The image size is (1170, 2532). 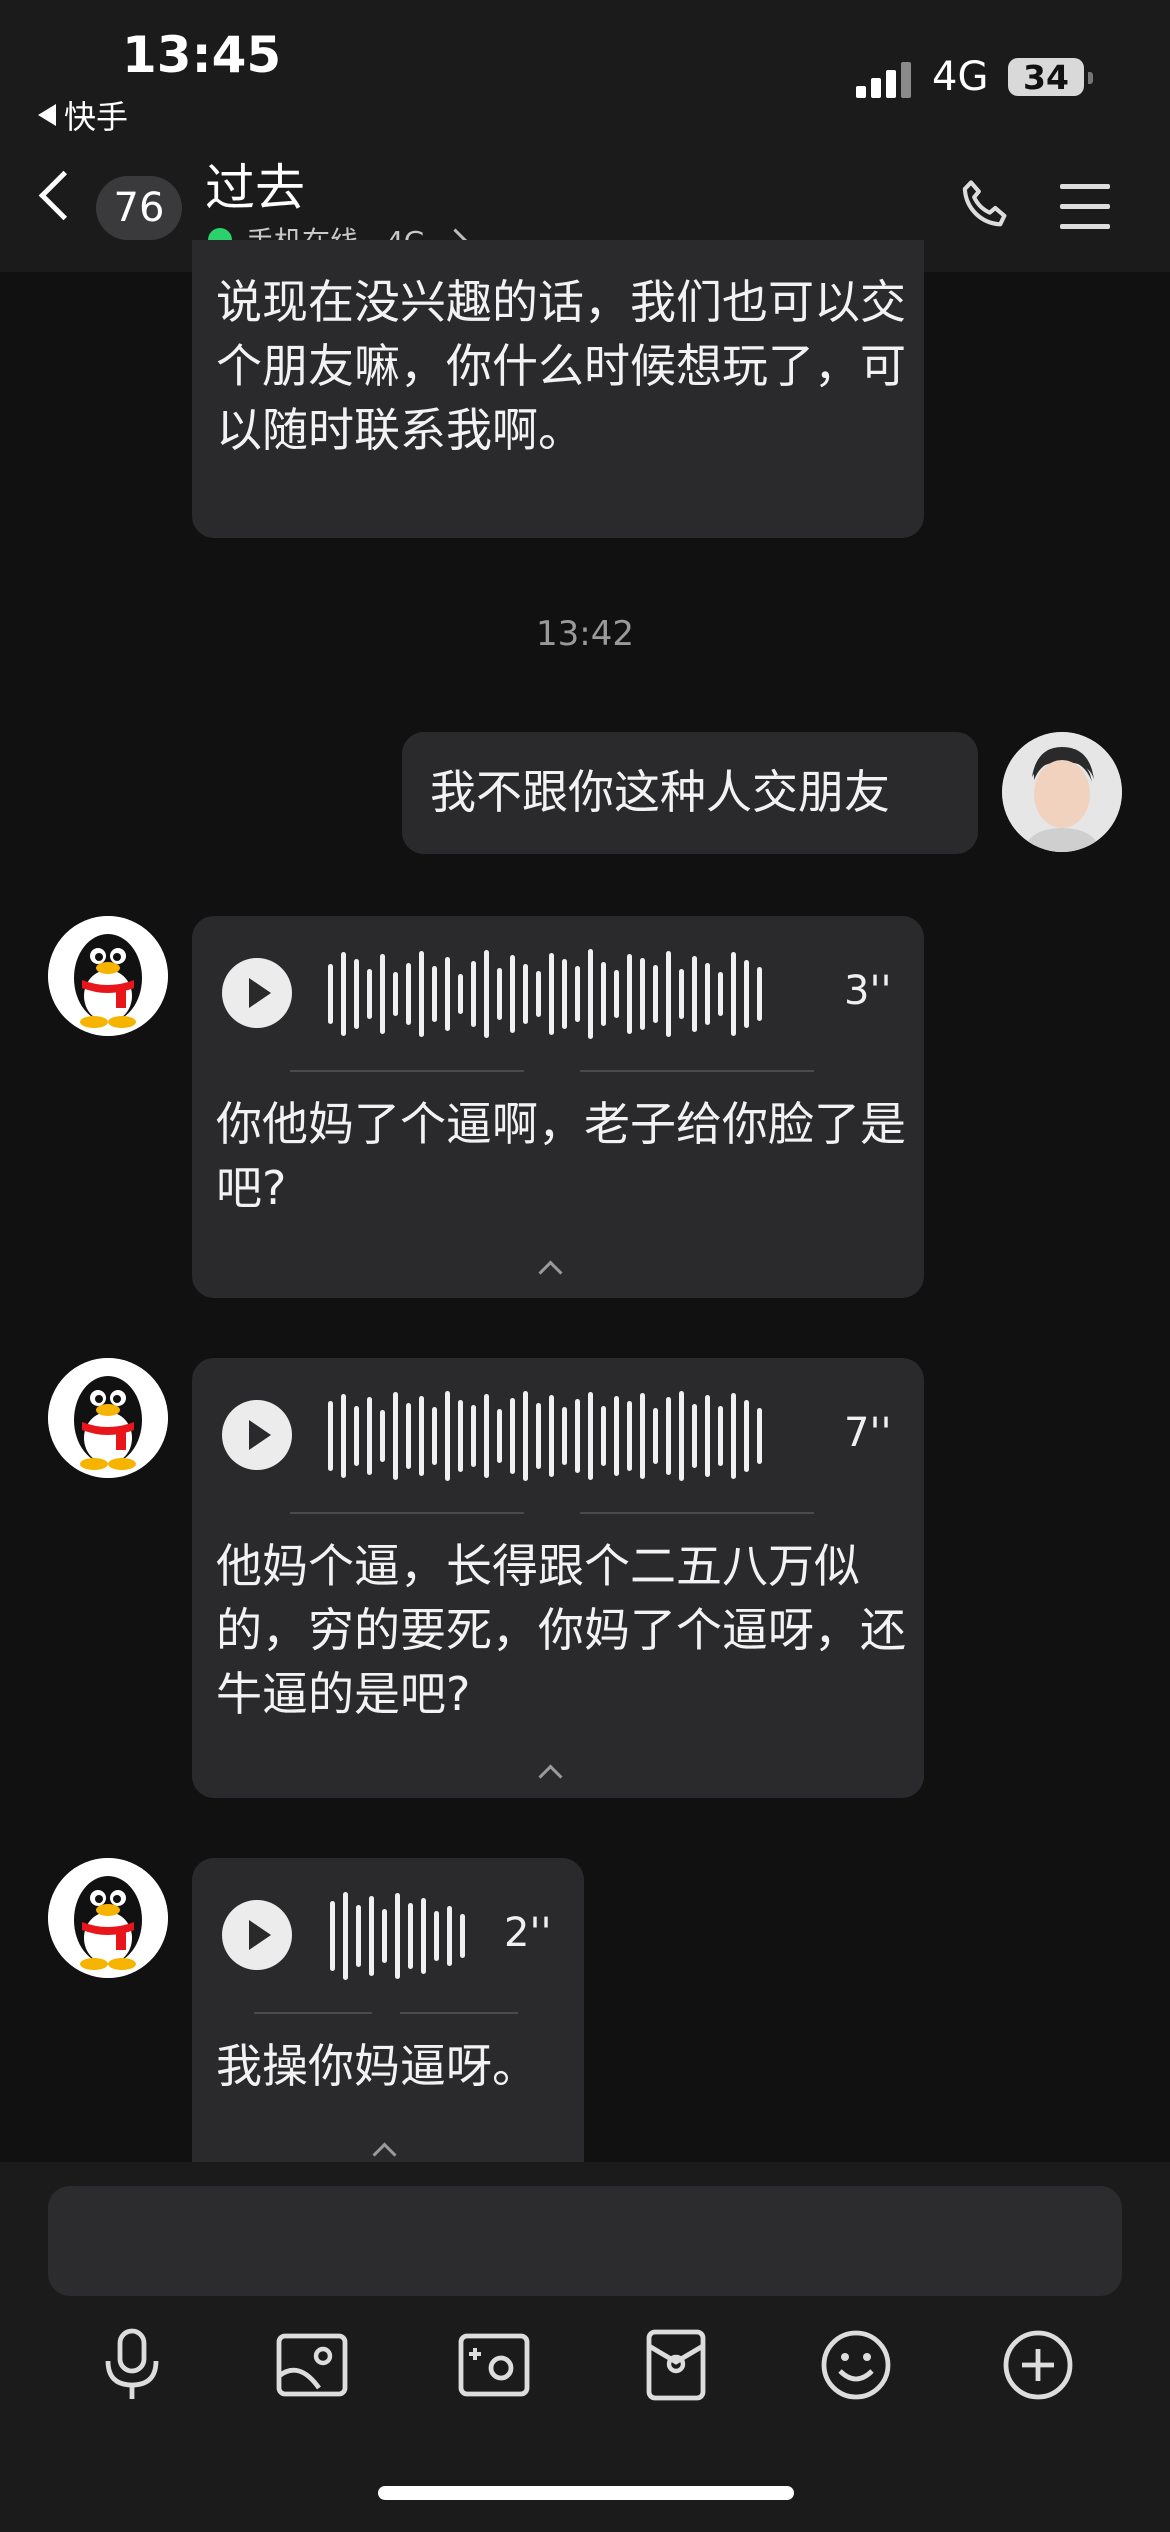 What do you see at coordinates (96, 117) in the screenshot?
I see `back-app-label: 快手` at bounding box center [96, 117].